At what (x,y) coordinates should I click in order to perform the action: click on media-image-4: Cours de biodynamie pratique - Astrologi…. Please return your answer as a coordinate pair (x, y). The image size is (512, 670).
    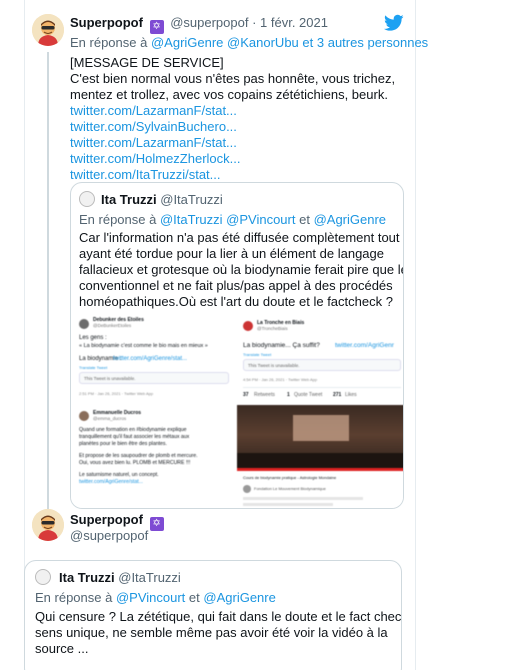
    Looking at the image, I should click on (320, 456).